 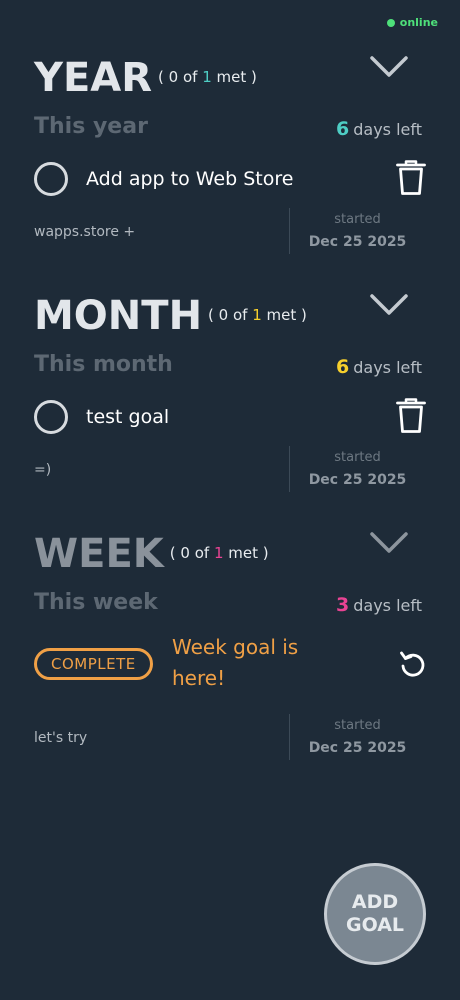 What do you see at coordinates (43, 470) in the screenshot?
I see `goal-note: =)` at bounding box center [43, 470].